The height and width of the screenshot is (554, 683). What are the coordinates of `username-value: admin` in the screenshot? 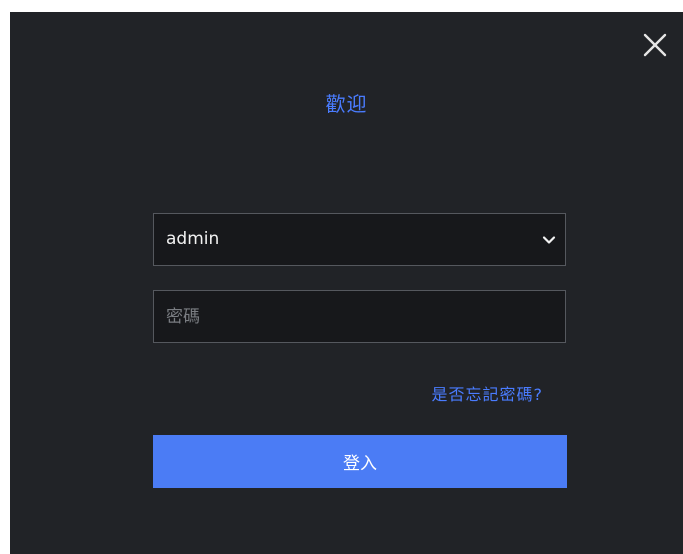 It's located at (193, 239).